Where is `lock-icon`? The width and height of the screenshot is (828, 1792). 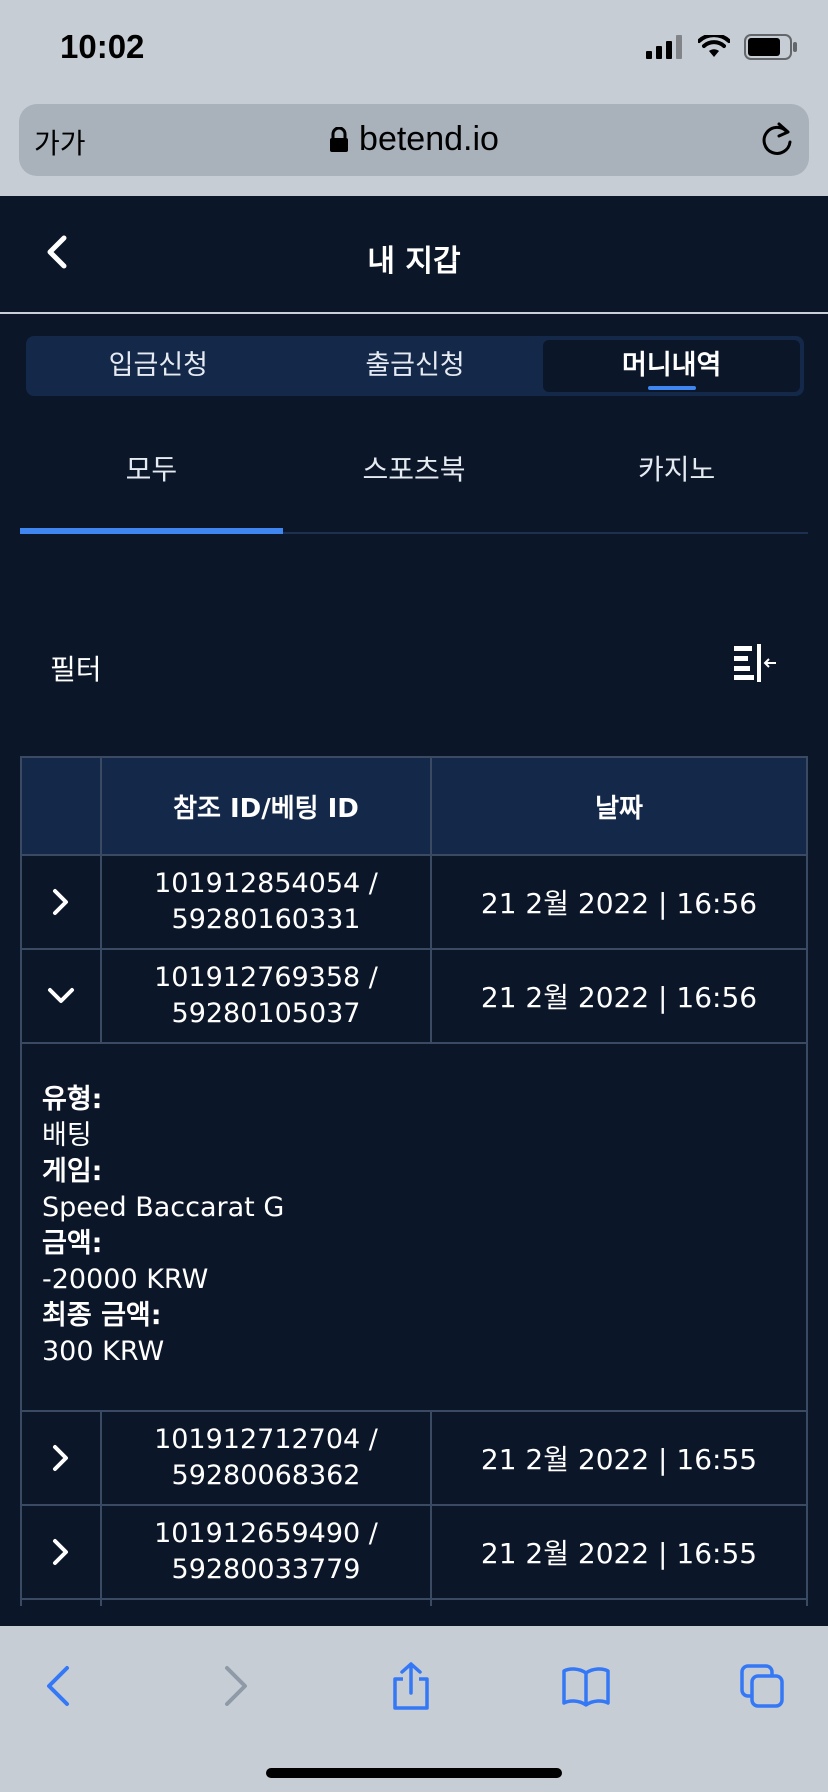
lock-icon is located at coordinates (339, 139).